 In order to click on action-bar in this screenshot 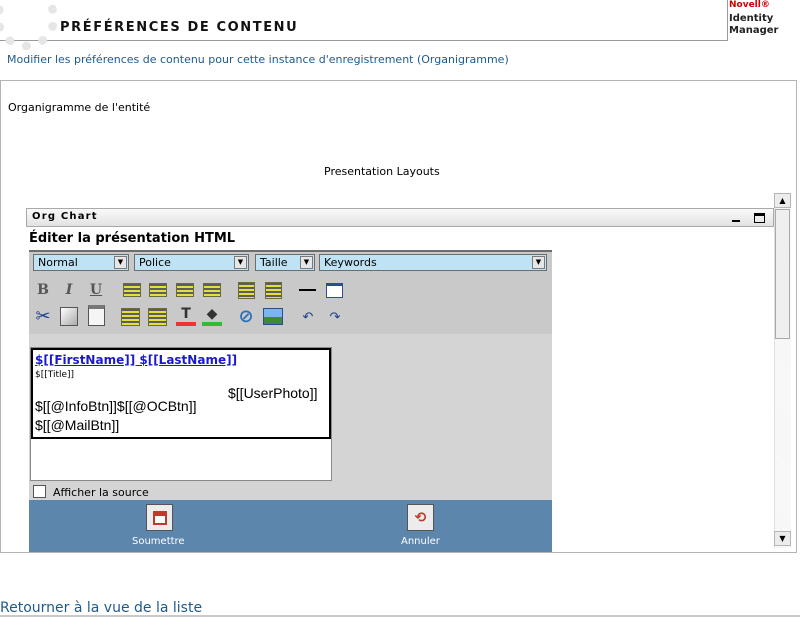, I will do `click(290, 526)`.